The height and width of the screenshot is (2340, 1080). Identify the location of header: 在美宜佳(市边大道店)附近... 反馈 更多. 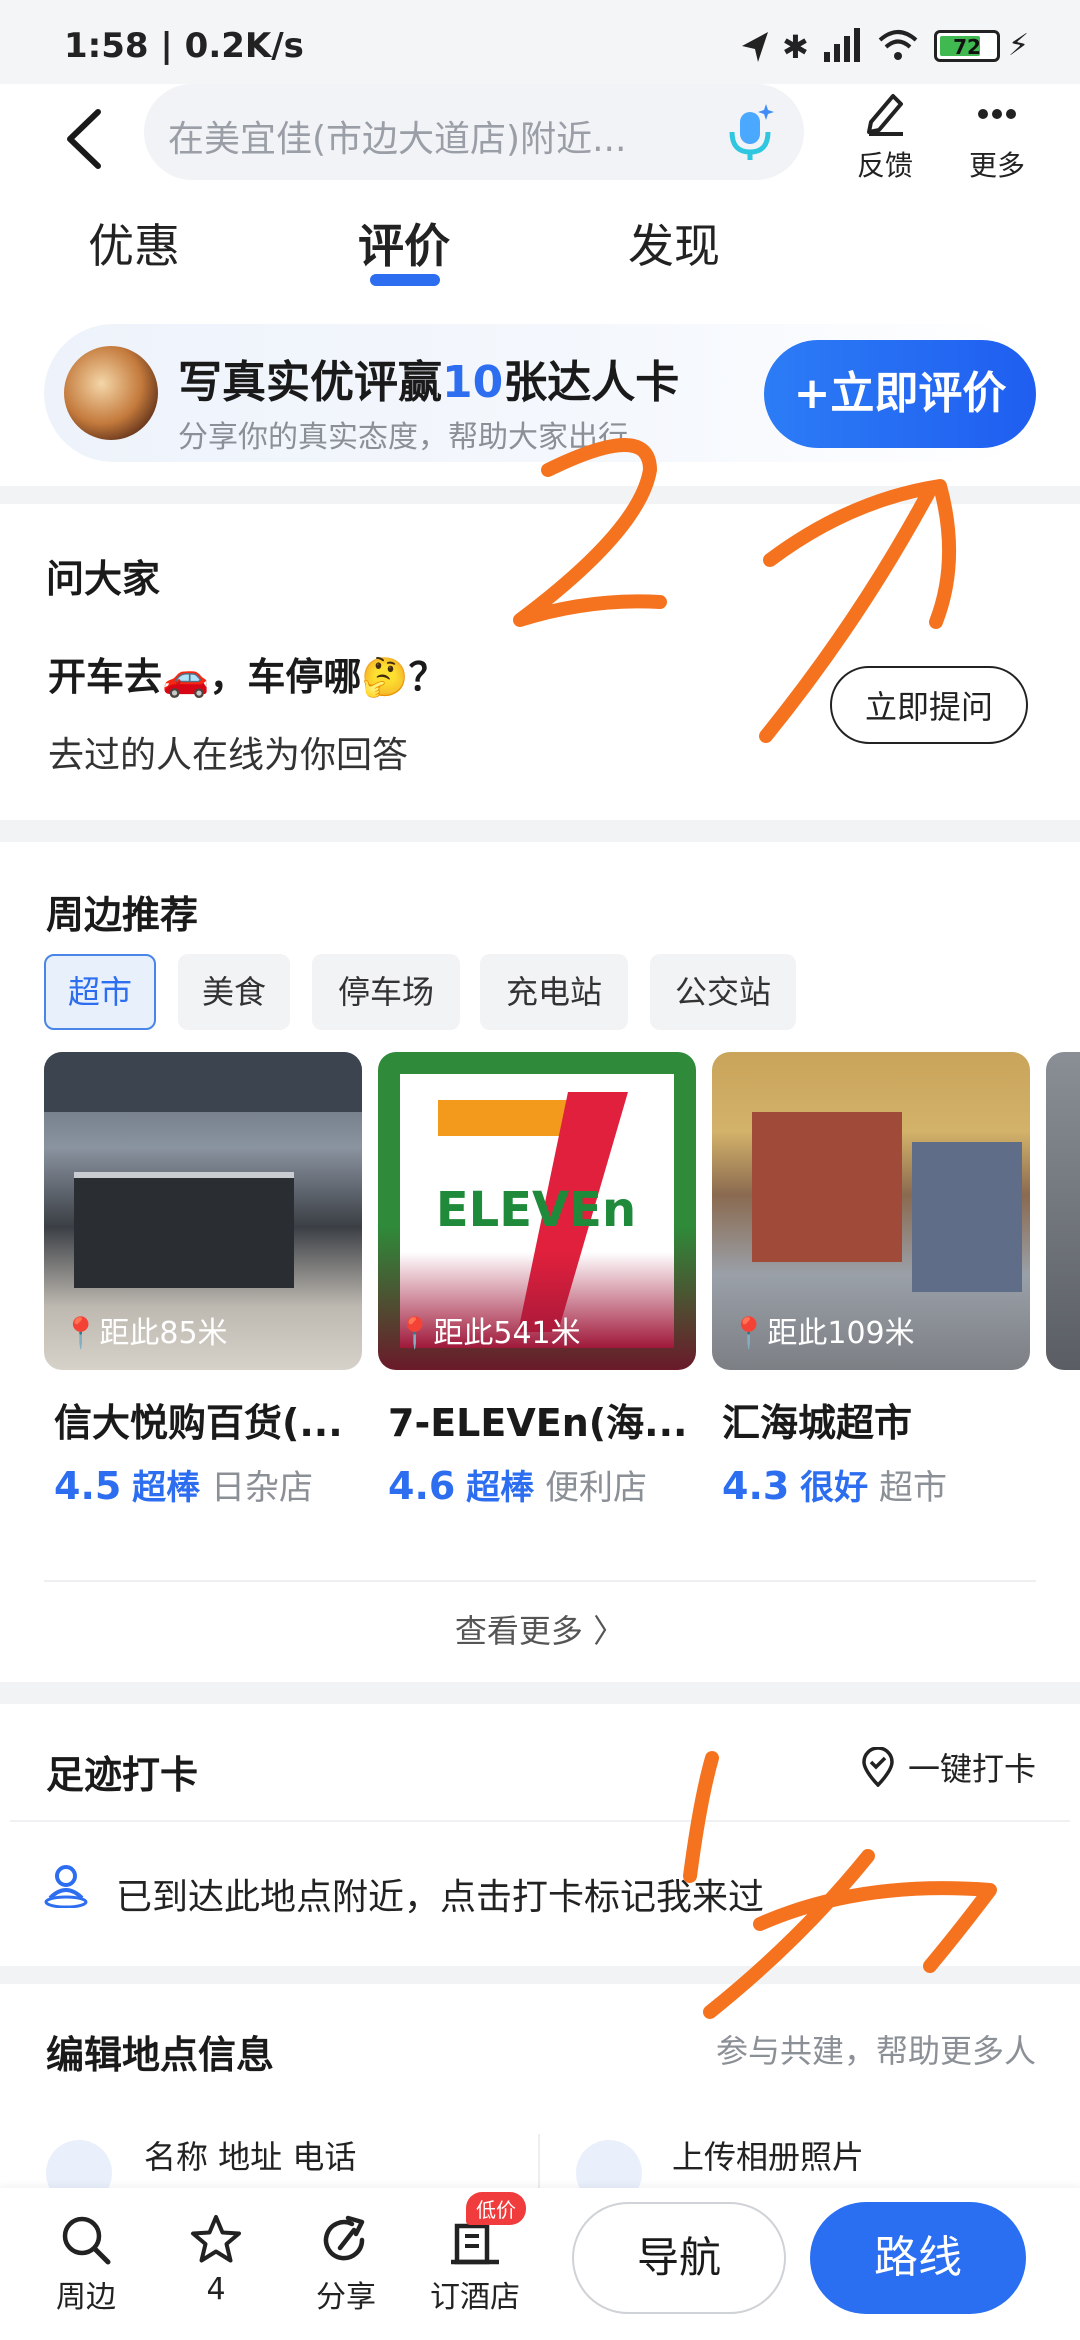
(540, 144).